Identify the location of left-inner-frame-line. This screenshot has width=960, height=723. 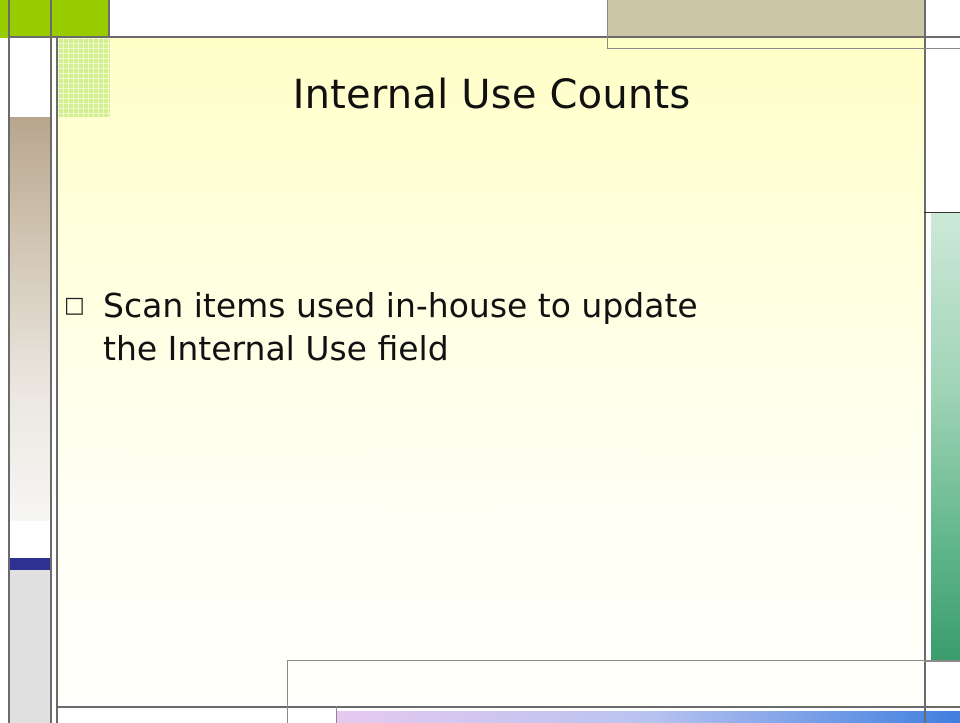
(51, 361).